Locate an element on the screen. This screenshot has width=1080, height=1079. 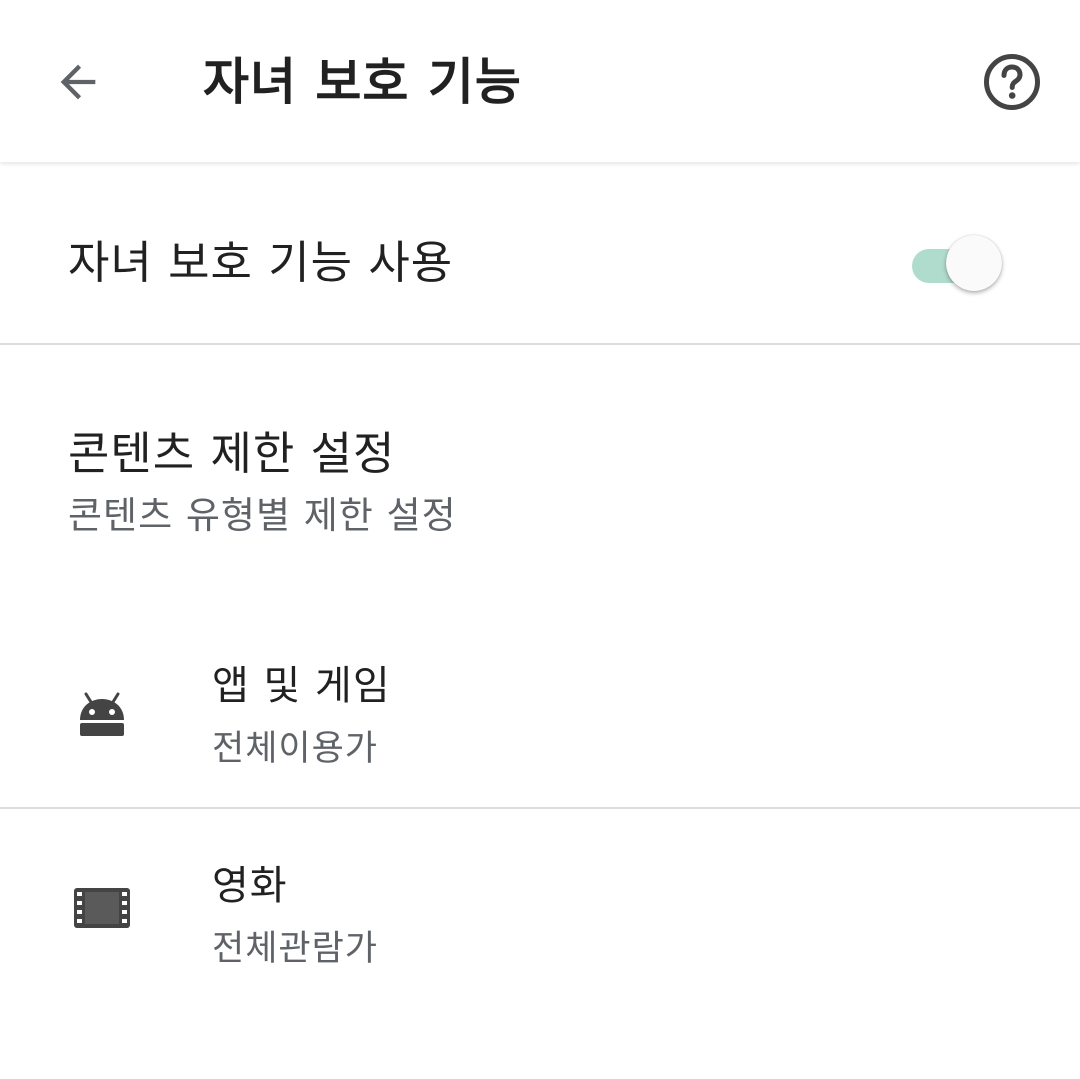
category-title: 영화 is located at coordinates (250, 886).